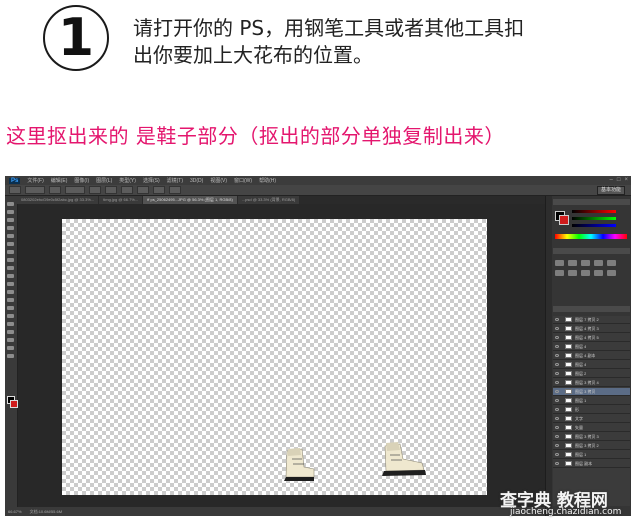 This screenshot has width=636, height=519. What do you see at coordinates (10, 324) in the screenshot?
I see `type-tool-icon` at bounding box center [10, 324].